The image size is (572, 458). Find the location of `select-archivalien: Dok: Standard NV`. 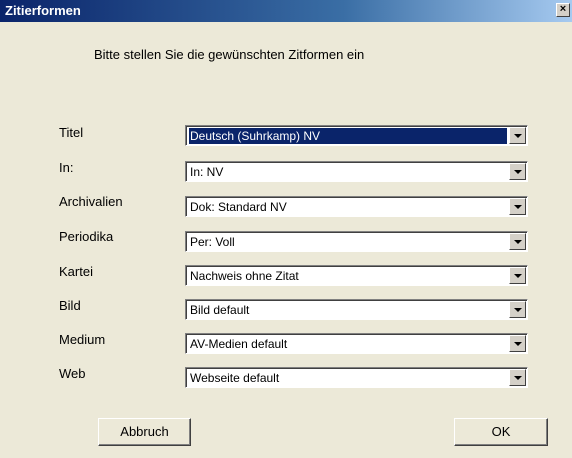

select-archivalien: Dok: Standard NV is located at coordinates (356, 206).